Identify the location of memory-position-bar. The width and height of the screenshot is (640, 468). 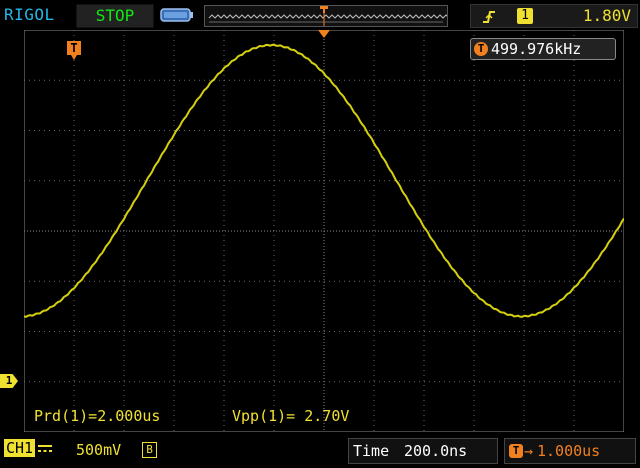
(326, 16).